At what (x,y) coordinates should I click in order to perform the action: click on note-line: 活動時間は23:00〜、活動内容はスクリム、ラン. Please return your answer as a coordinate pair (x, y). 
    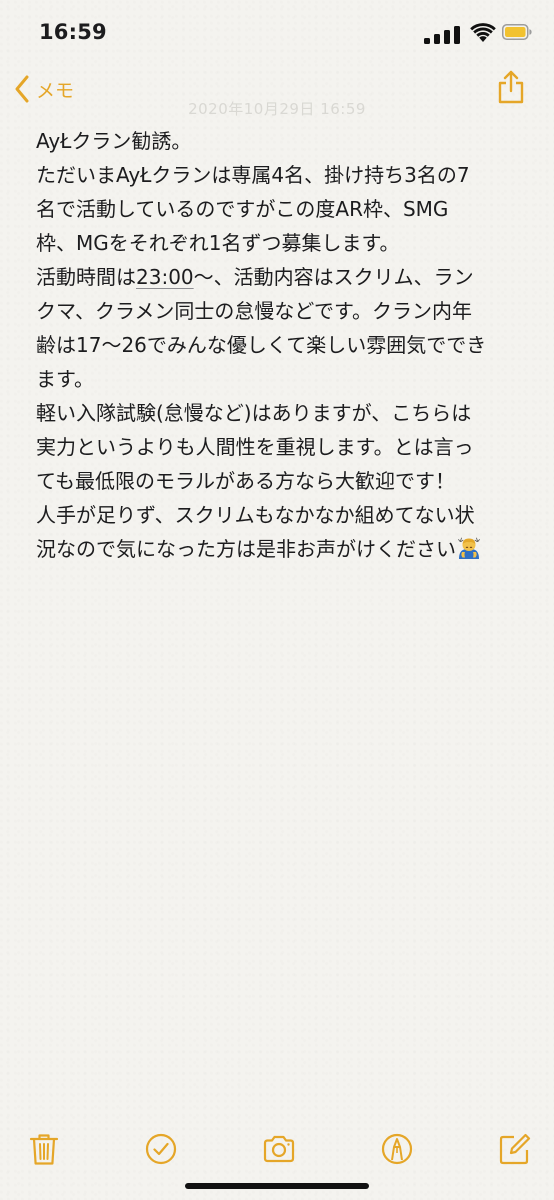
    Looking at the image, I should click on (282, 277).